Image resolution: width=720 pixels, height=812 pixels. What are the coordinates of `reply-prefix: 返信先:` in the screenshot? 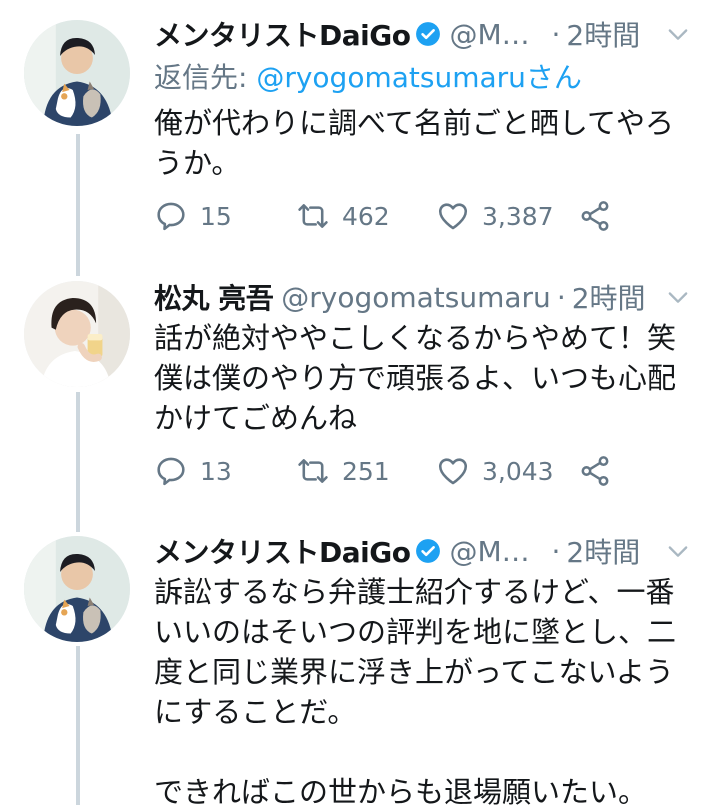 It's located at (205, 77).